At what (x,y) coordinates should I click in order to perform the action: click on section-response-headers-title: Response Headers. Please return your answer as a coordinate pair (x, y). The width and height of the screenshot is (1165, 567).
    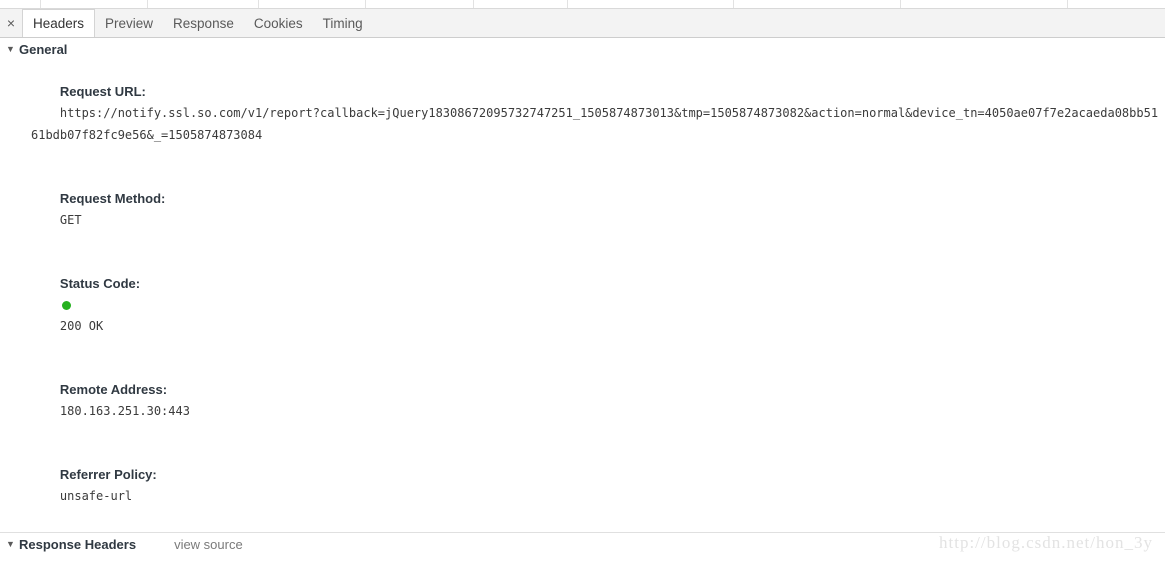
    Looking at the image, I should click on (78, 544).